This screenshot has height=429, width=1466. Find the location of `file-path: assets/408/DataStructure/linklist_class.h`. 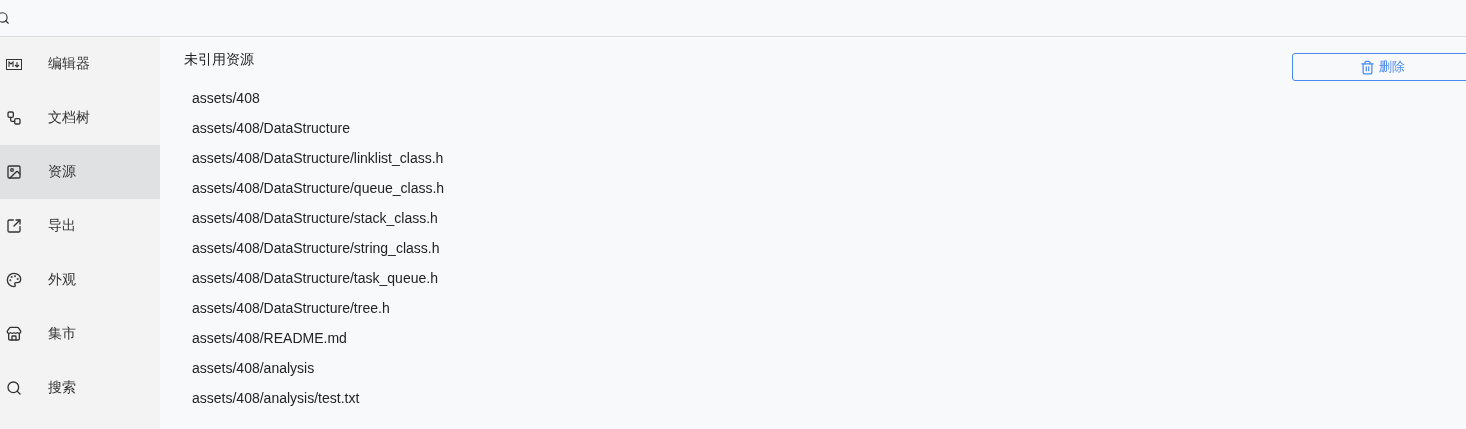

file-path: assets/408/DataStructure/linklist_class.h is located at coordinates (317, 158).